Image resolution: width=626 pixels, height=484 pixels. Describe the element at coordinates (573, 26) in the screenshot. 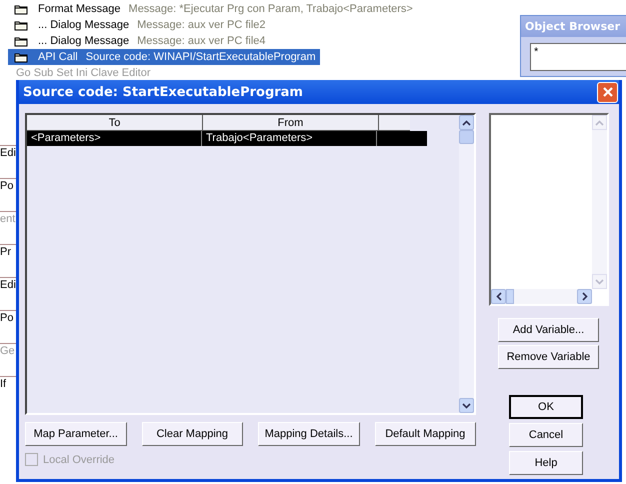

I see `panel-title: Object Browser` at that location.